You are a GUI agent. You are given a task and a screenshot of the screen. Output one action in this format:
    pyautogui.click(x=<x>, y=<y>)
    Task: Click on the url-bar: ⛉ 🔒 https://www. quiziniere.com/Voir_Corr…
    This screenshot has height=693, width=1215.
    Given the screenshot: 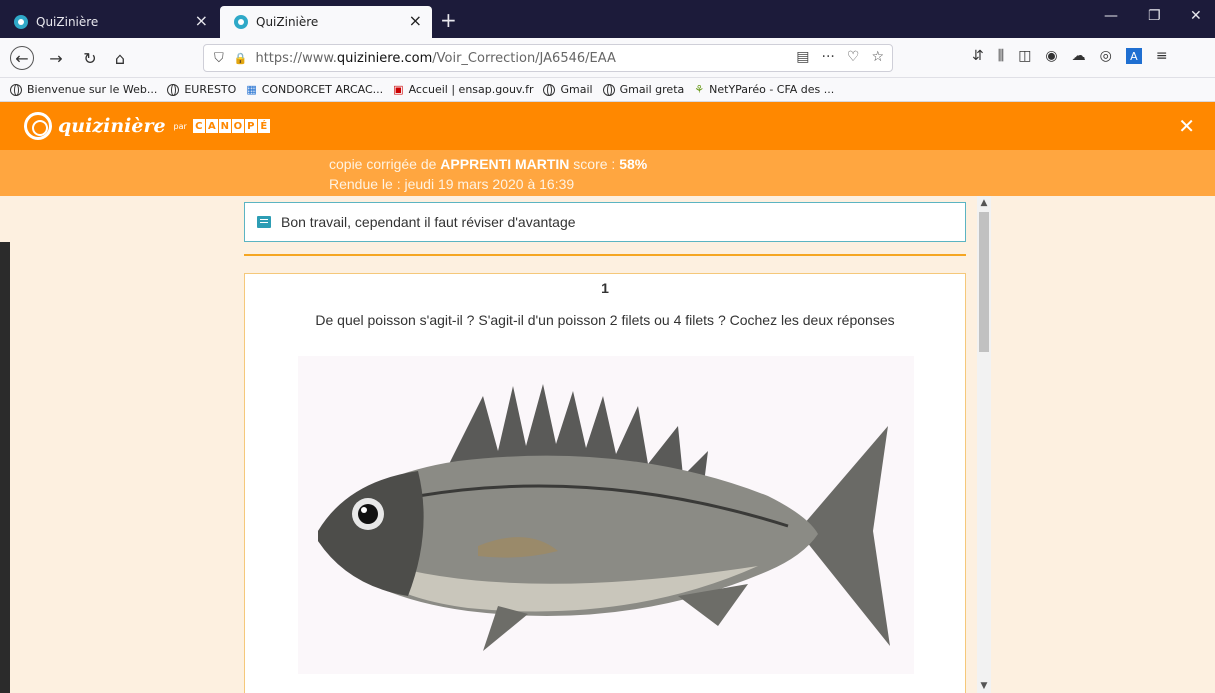 What is the action you would take?
    pyautogui.click(x=548, y=58)
    